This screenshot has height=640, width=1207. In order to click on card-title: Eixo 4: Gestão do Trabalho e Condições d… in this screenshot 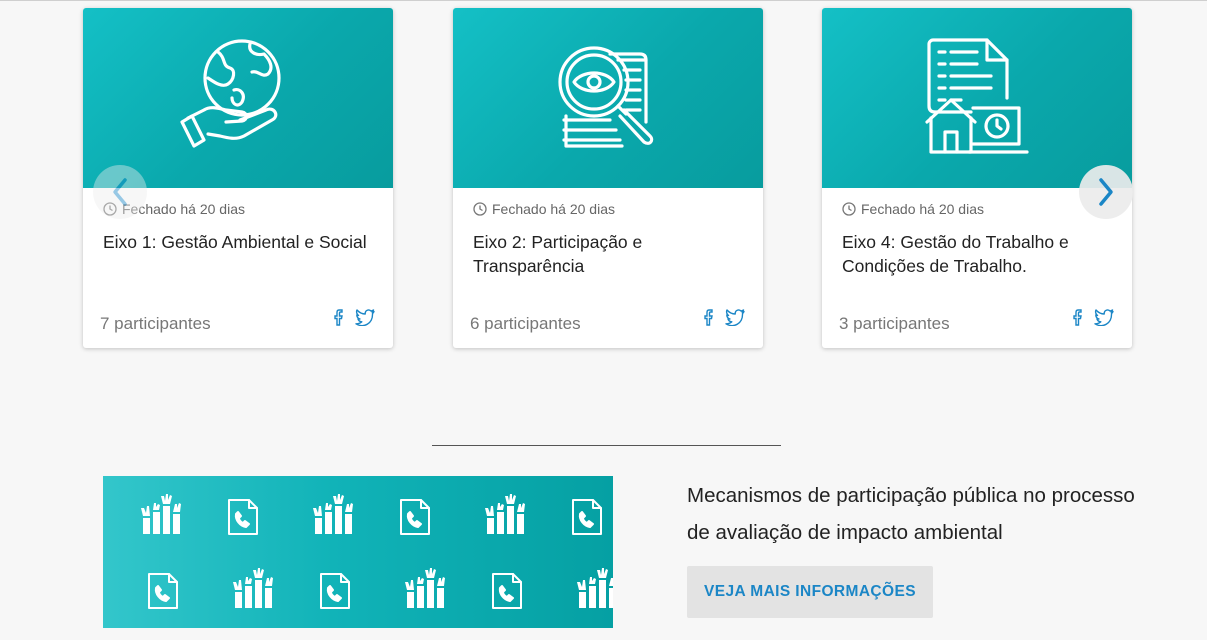, I will do `click(979, 254)`.